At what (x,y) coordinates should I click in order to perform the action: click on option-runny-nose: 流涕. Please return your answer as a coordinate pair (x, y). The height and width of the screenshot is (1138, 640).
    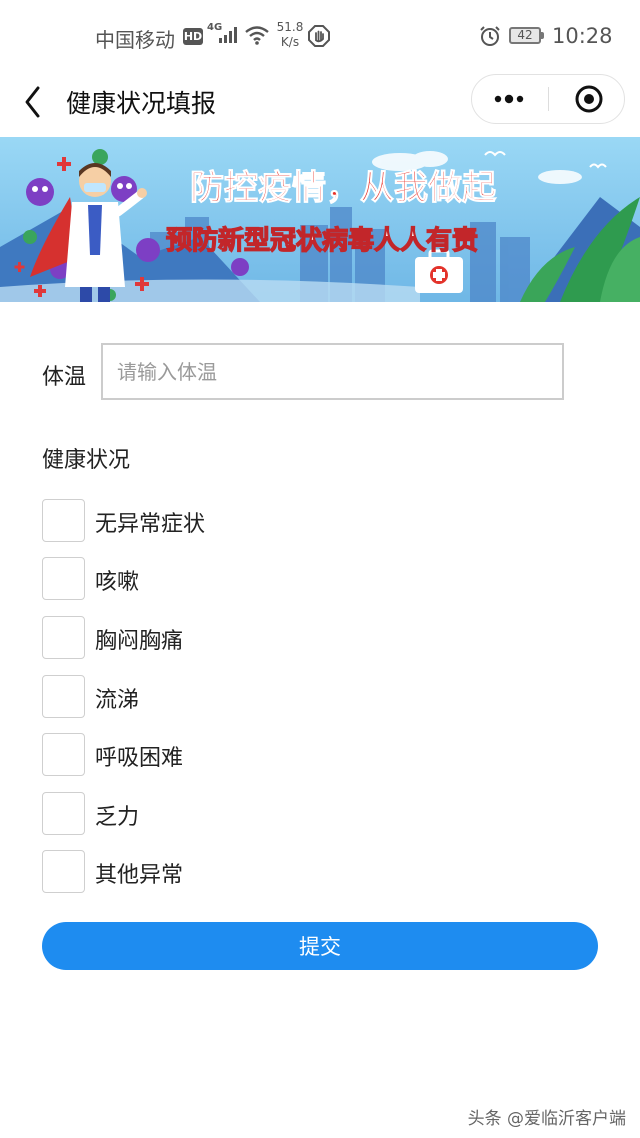
    Looking at the image, I should click on (242, 697).